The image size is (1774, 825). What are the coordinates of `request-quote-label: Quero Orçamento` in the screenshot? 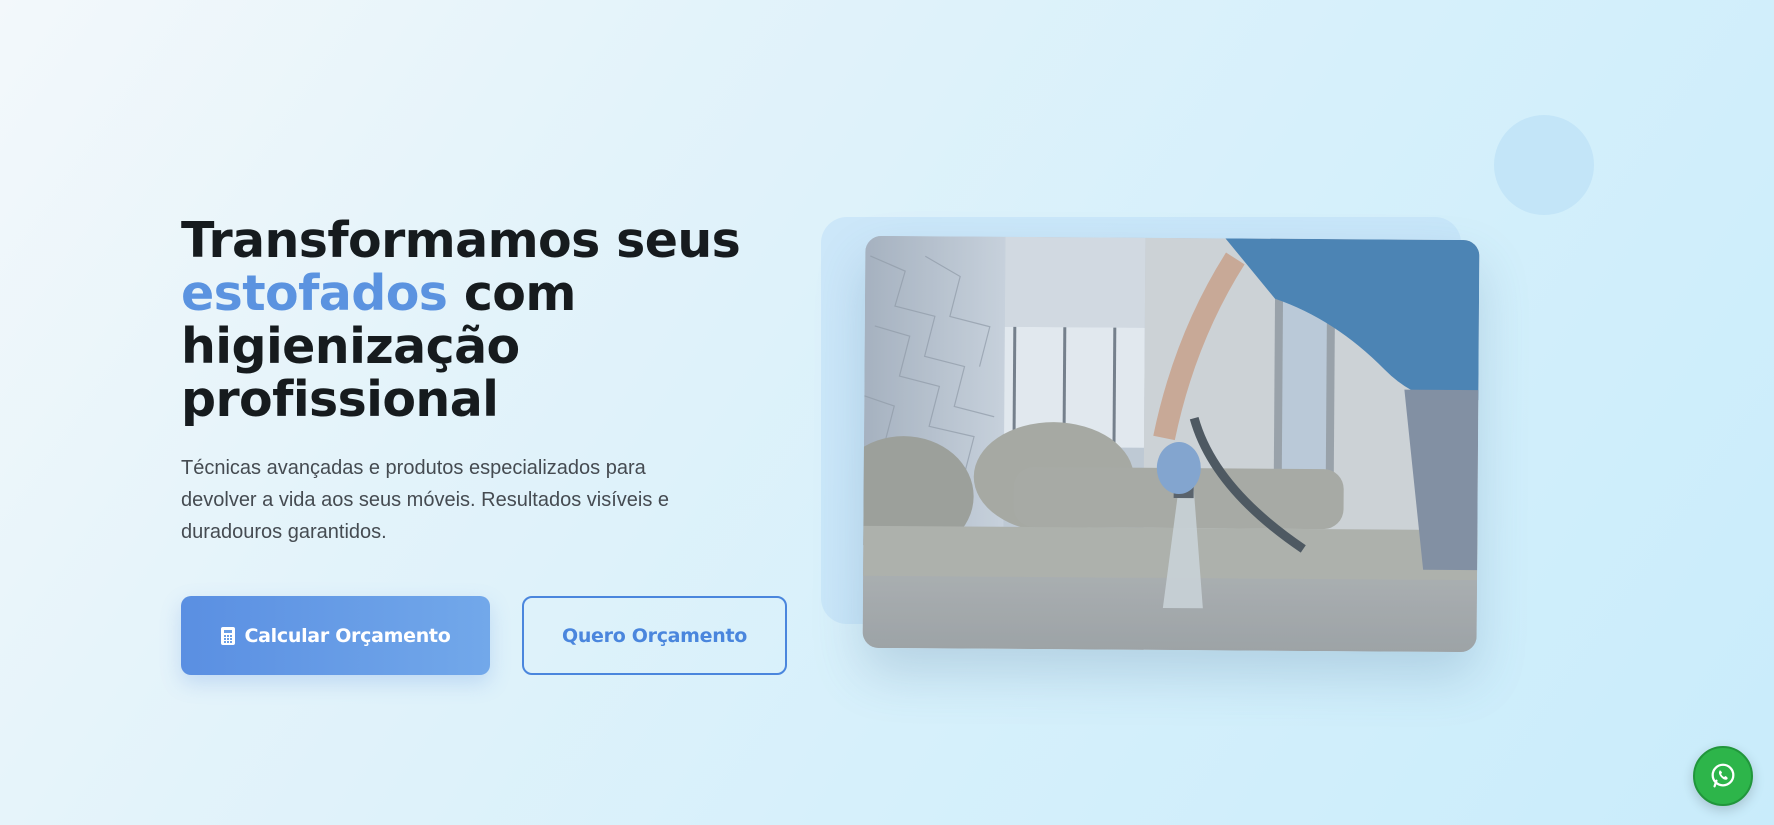 It's located at (654, 635).